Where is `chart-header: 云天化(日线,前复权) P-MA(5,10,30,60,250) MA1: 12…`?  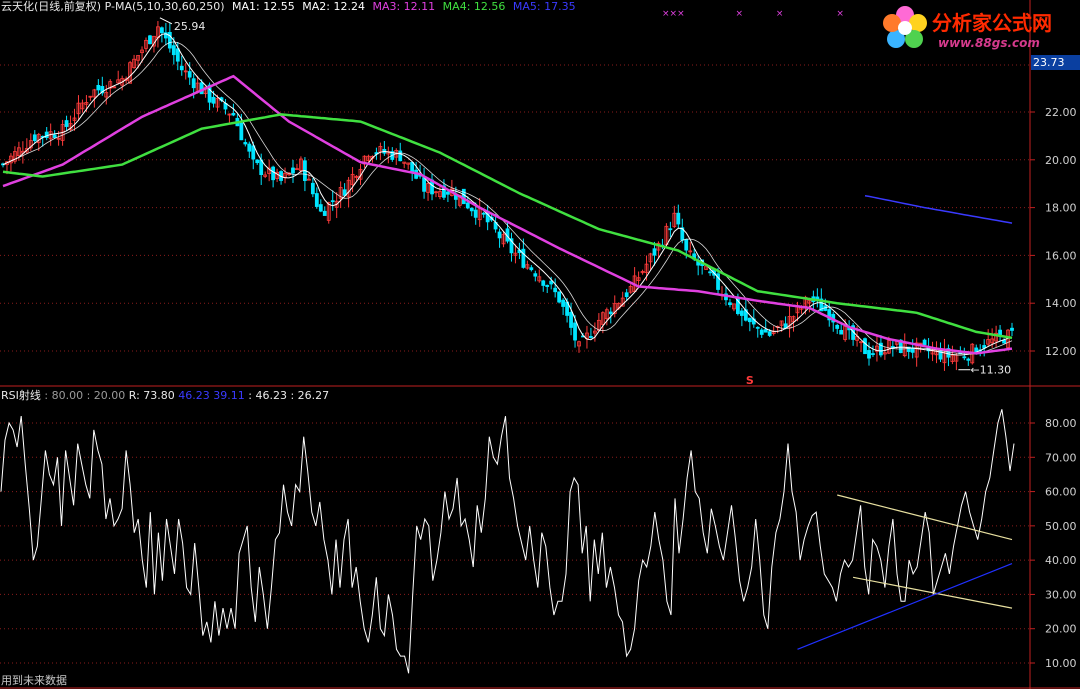 chart-header: 云天化(日线,前复权) P-MA(5,10,30,60,250) MA1: 12… is located at coordinates (288, 7).